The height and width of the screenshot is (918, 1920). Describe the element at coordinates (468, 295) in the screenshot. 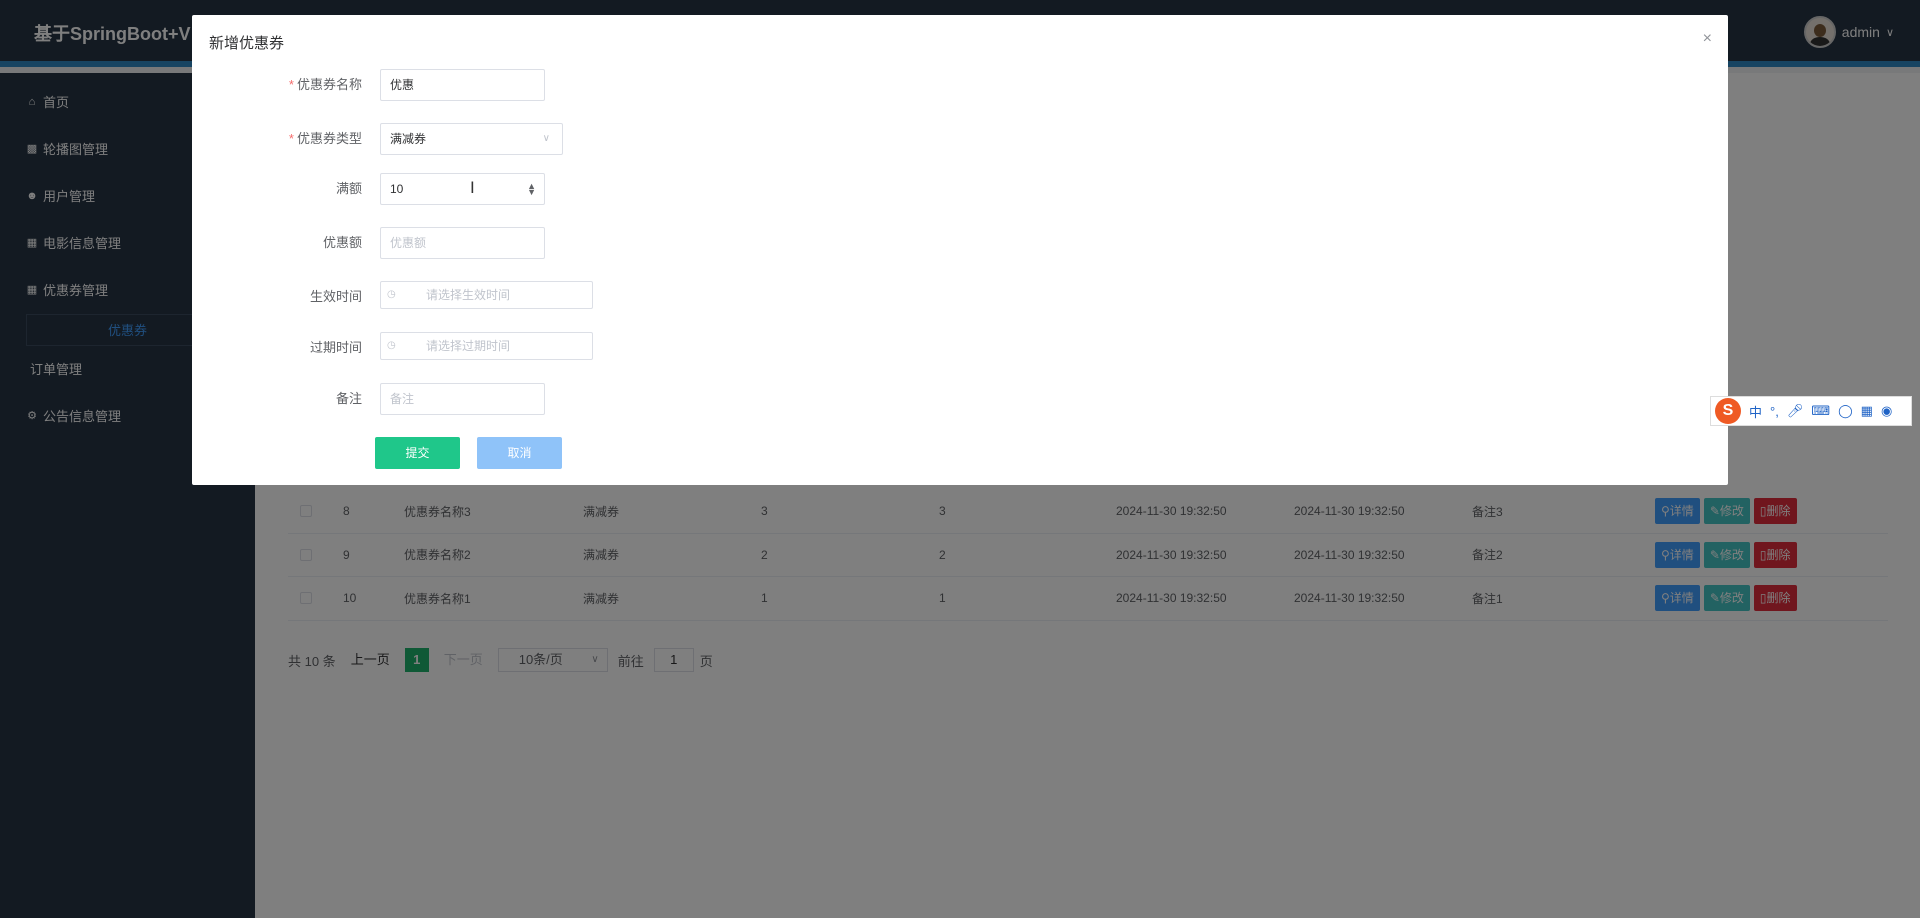

I see `start-time-placeholder: 请选择生效时间` at that location.